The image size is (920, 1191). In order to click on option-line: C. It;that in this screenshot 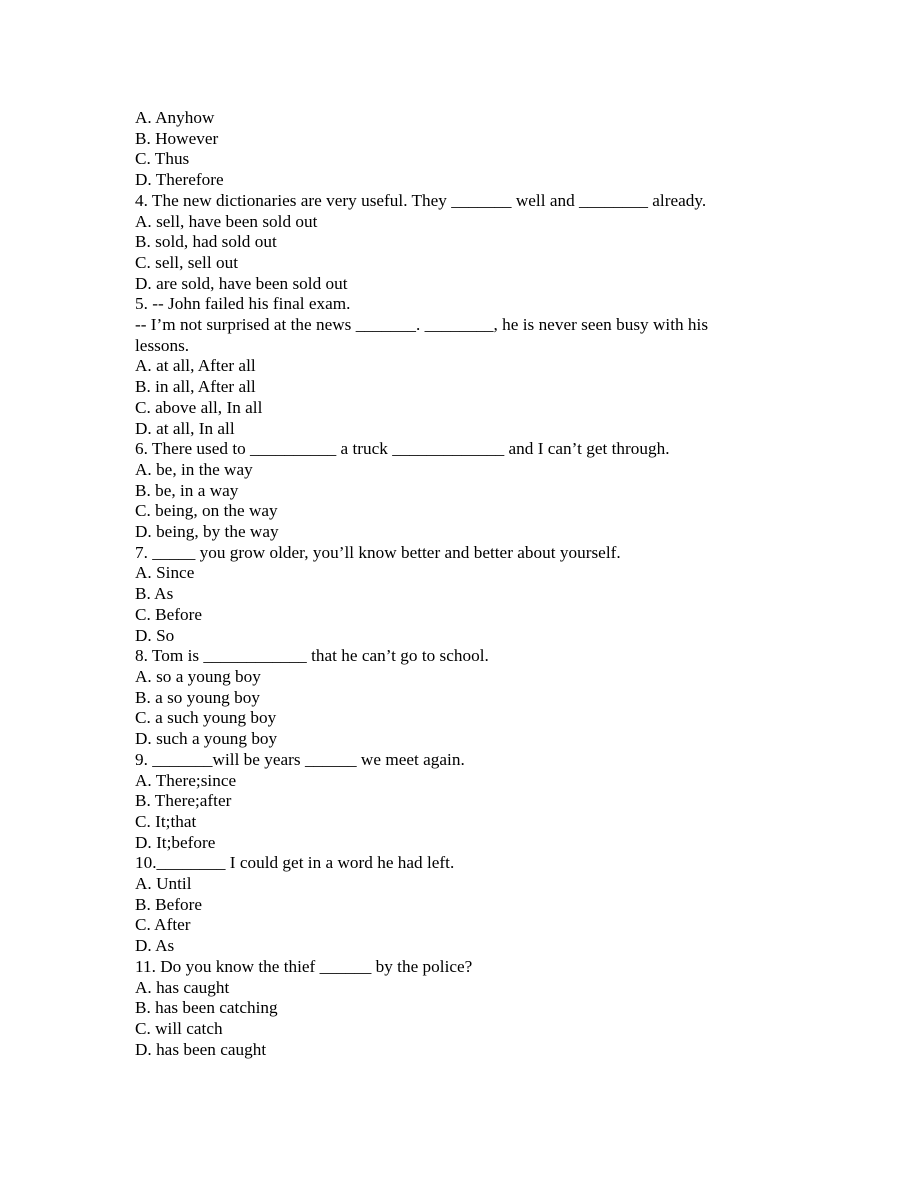, I will do `click(166, 821)`.